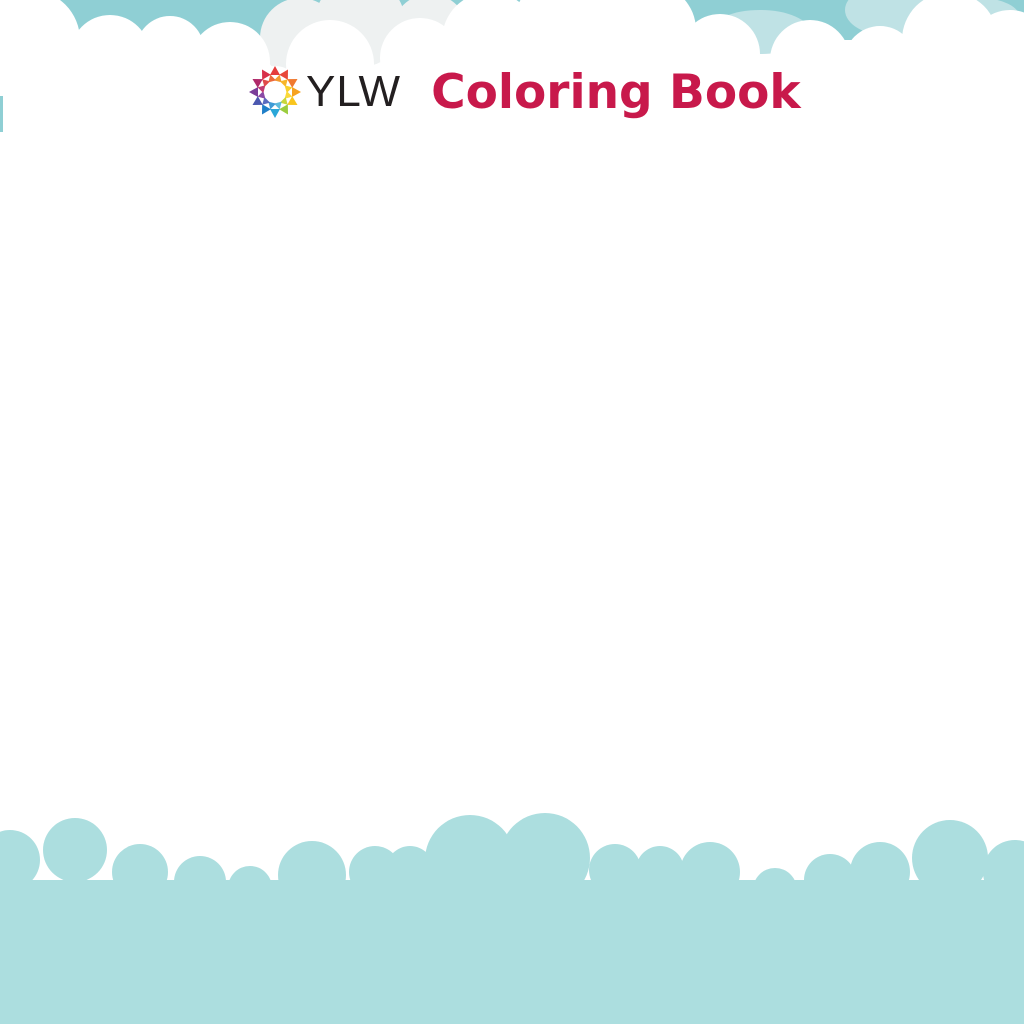 The image size is (1024, 1024). What do you see at coordinates (354, 91) in the screenshot?
I see `brand-name: YLW` at bounding box center [354, 91].